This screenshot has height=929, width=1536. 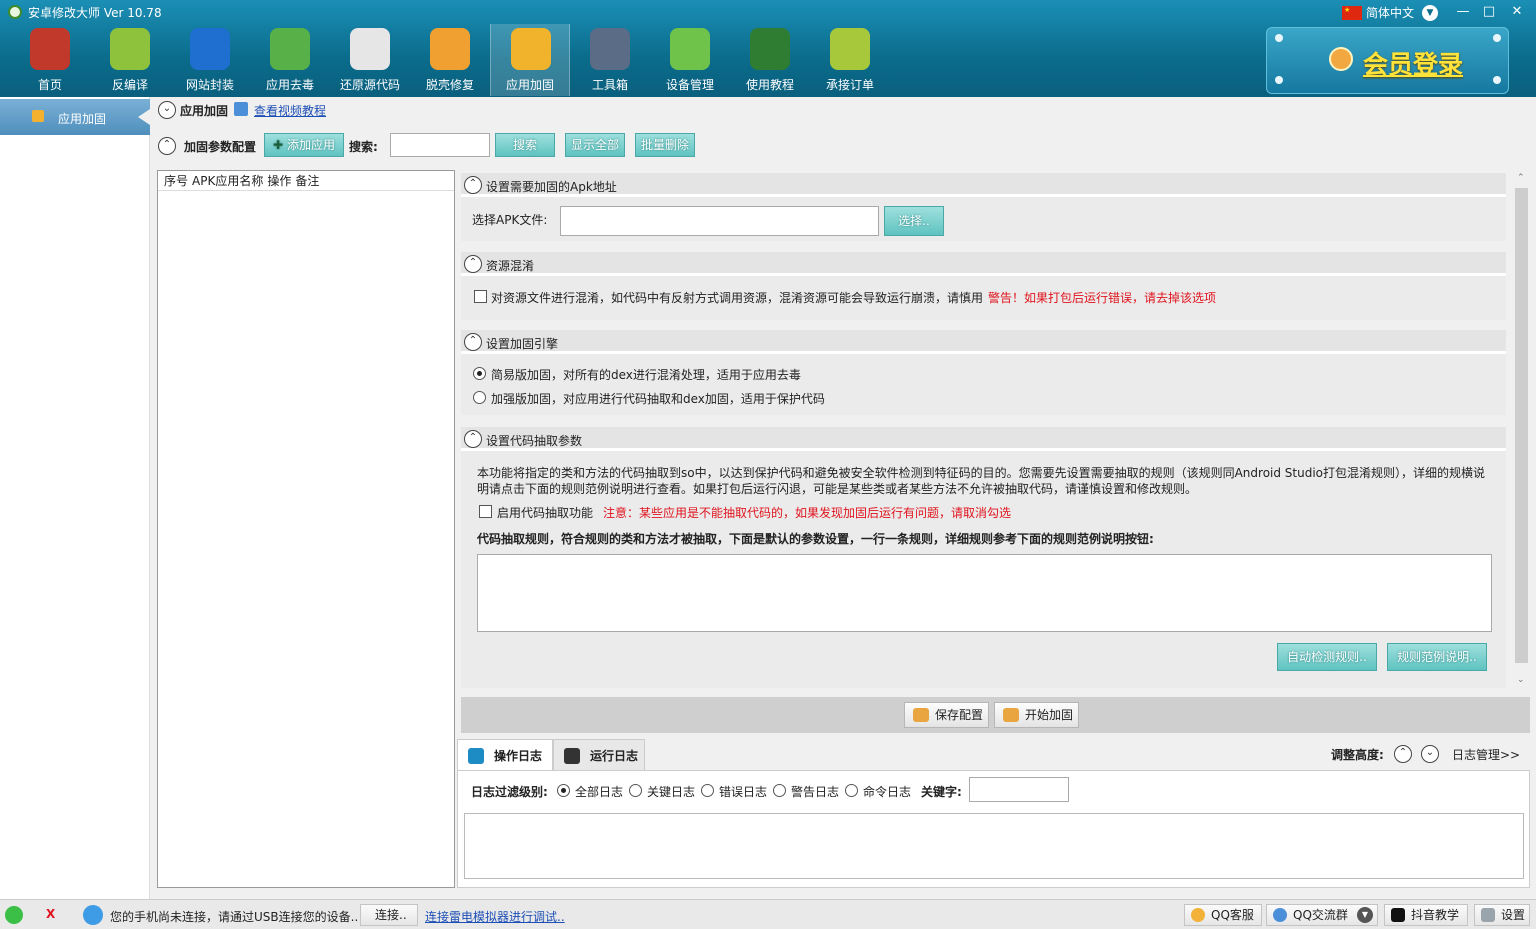 What do you see at coordinates (983, 185) in the screenshot?
I see `section-header: ⌃ 设置需要加固的Apk地址` at bounding box center [983, 185].